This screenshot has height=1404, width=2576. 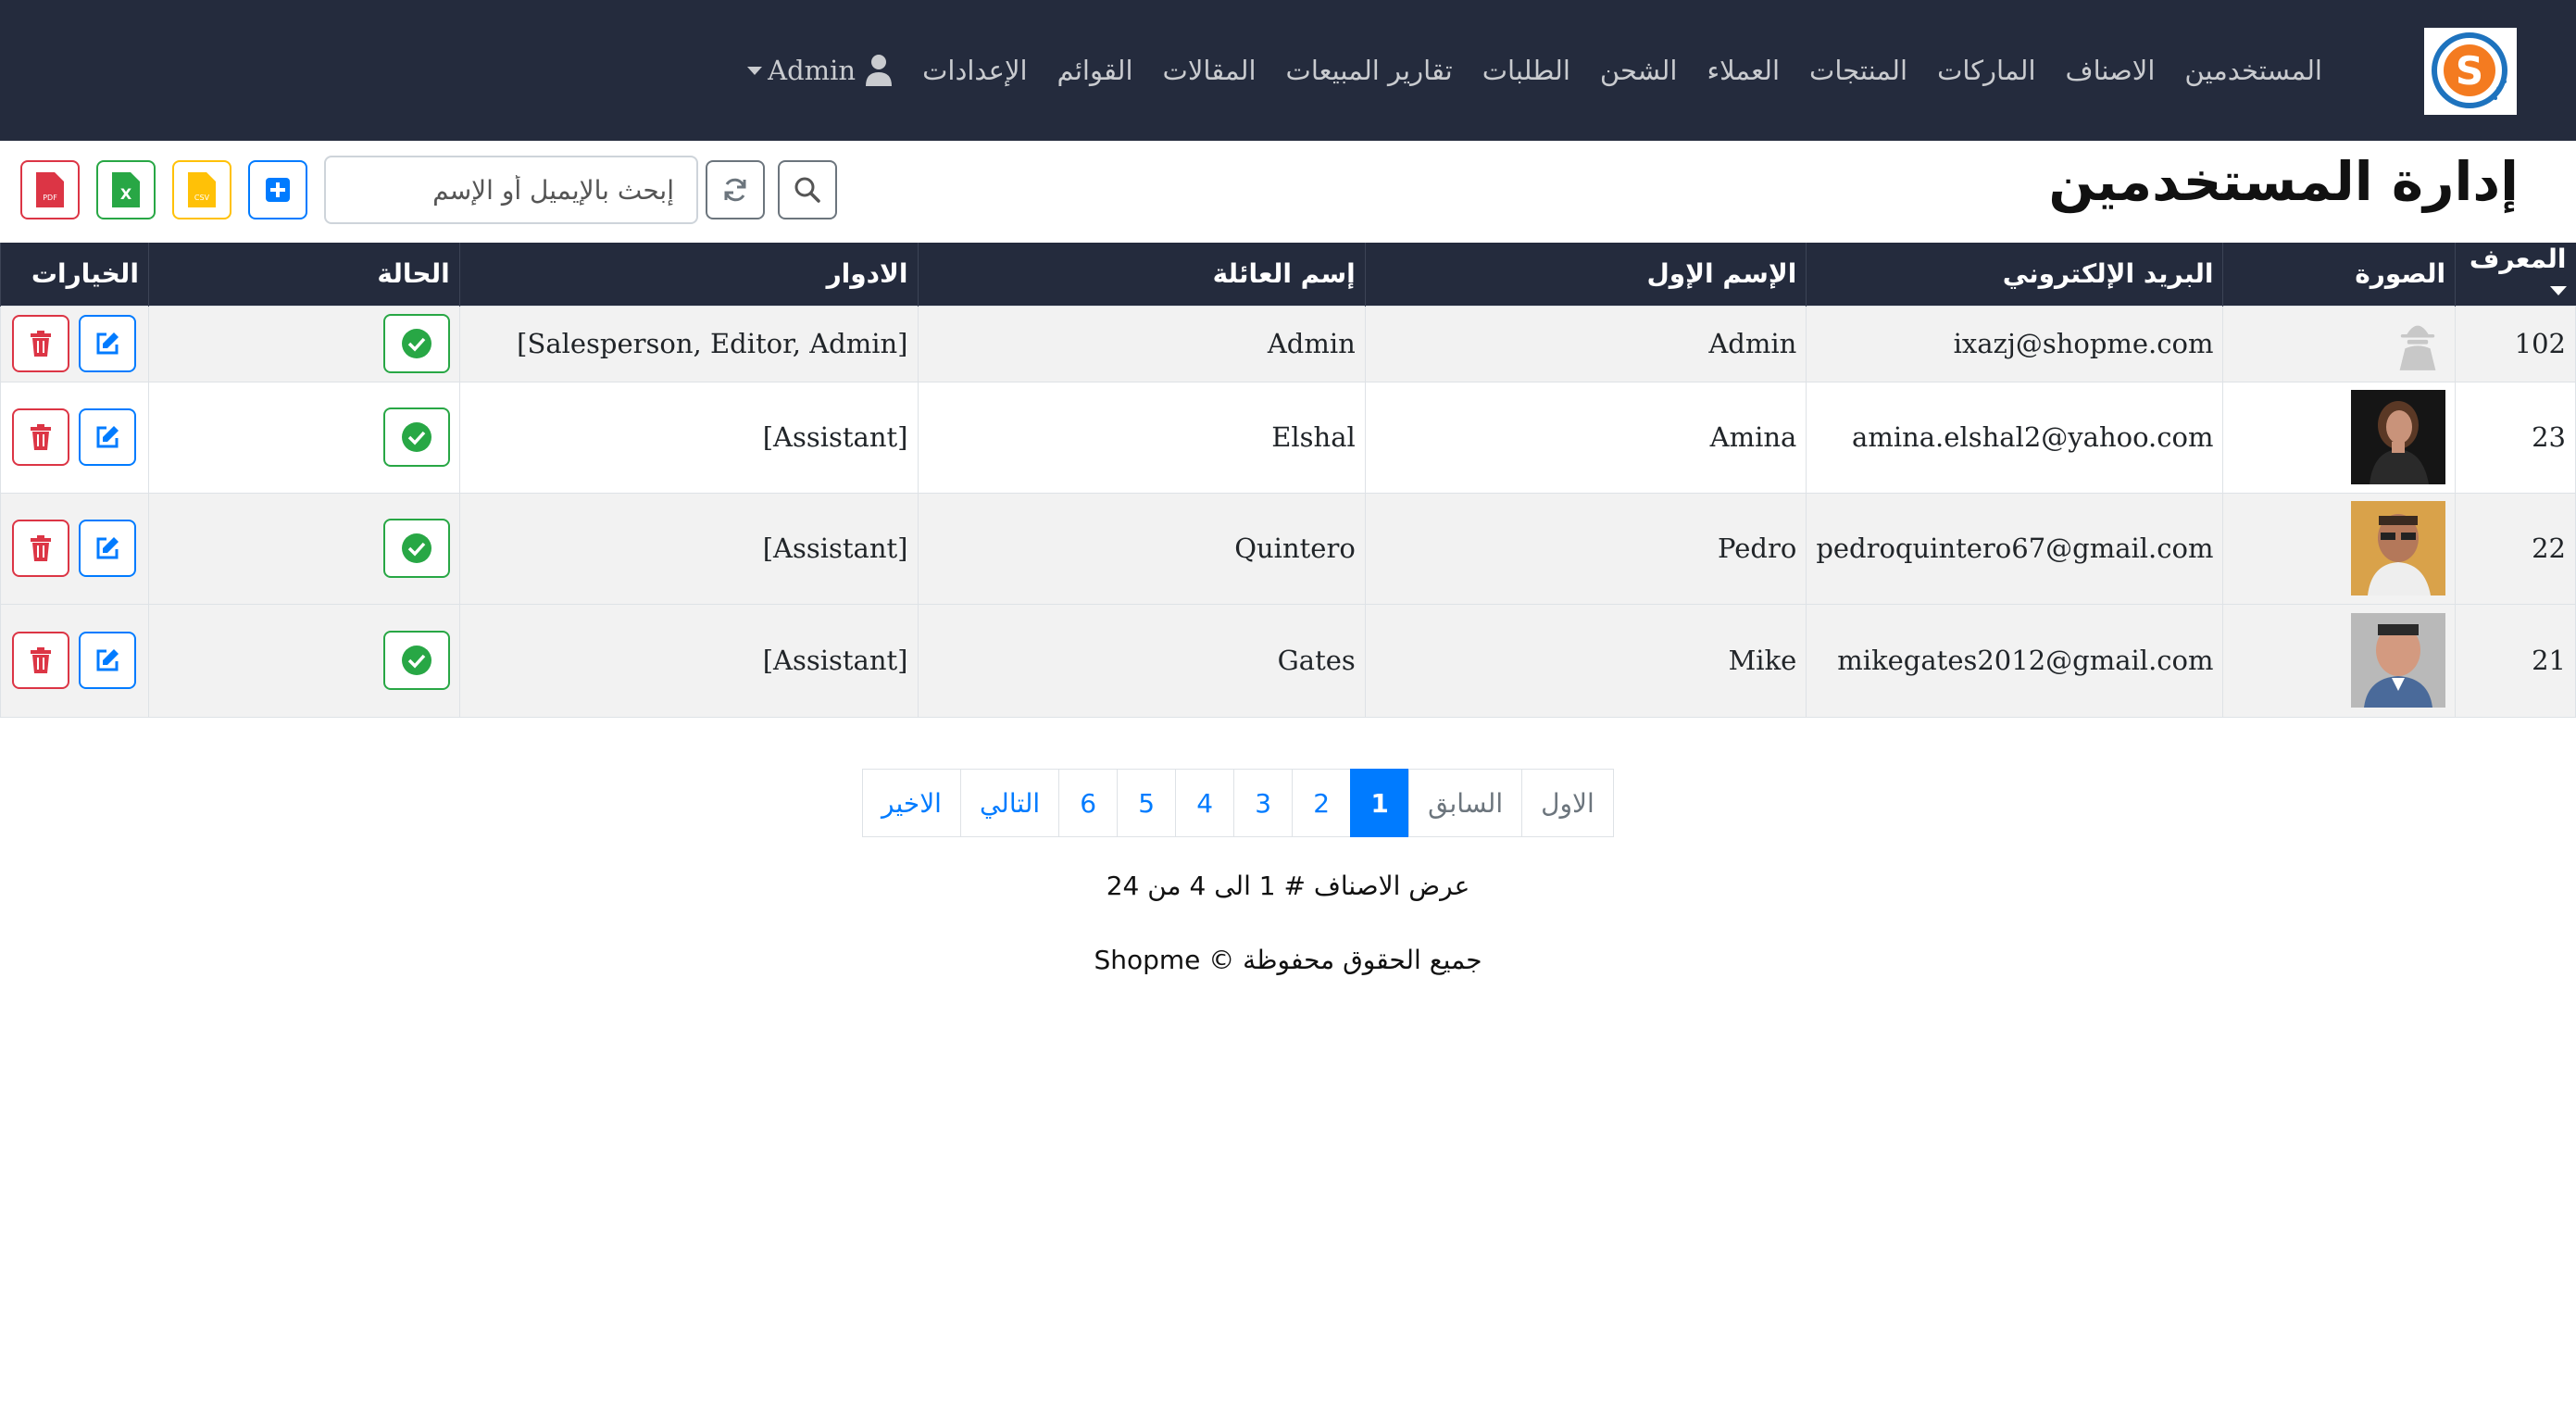 What do you see at coordinates (1147, 803) in the screenshot?
I see `pagination-page-5: 5` at bounding box center [1147, 803].